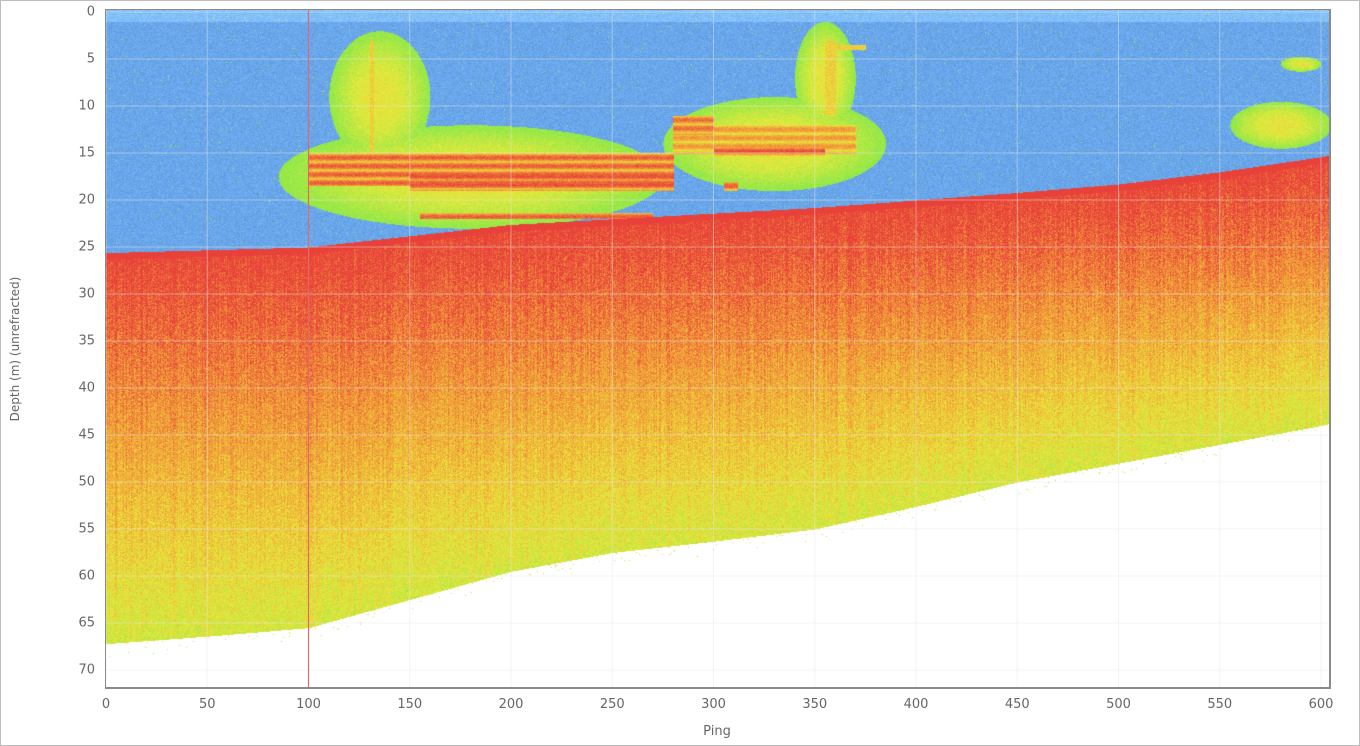 The width and height of the screenshot is (1360, 746). What do you see at coordinates (1017, 704) in the screenshot?
I see `x-tick-label: 450` at bounding box center [1017, 704].